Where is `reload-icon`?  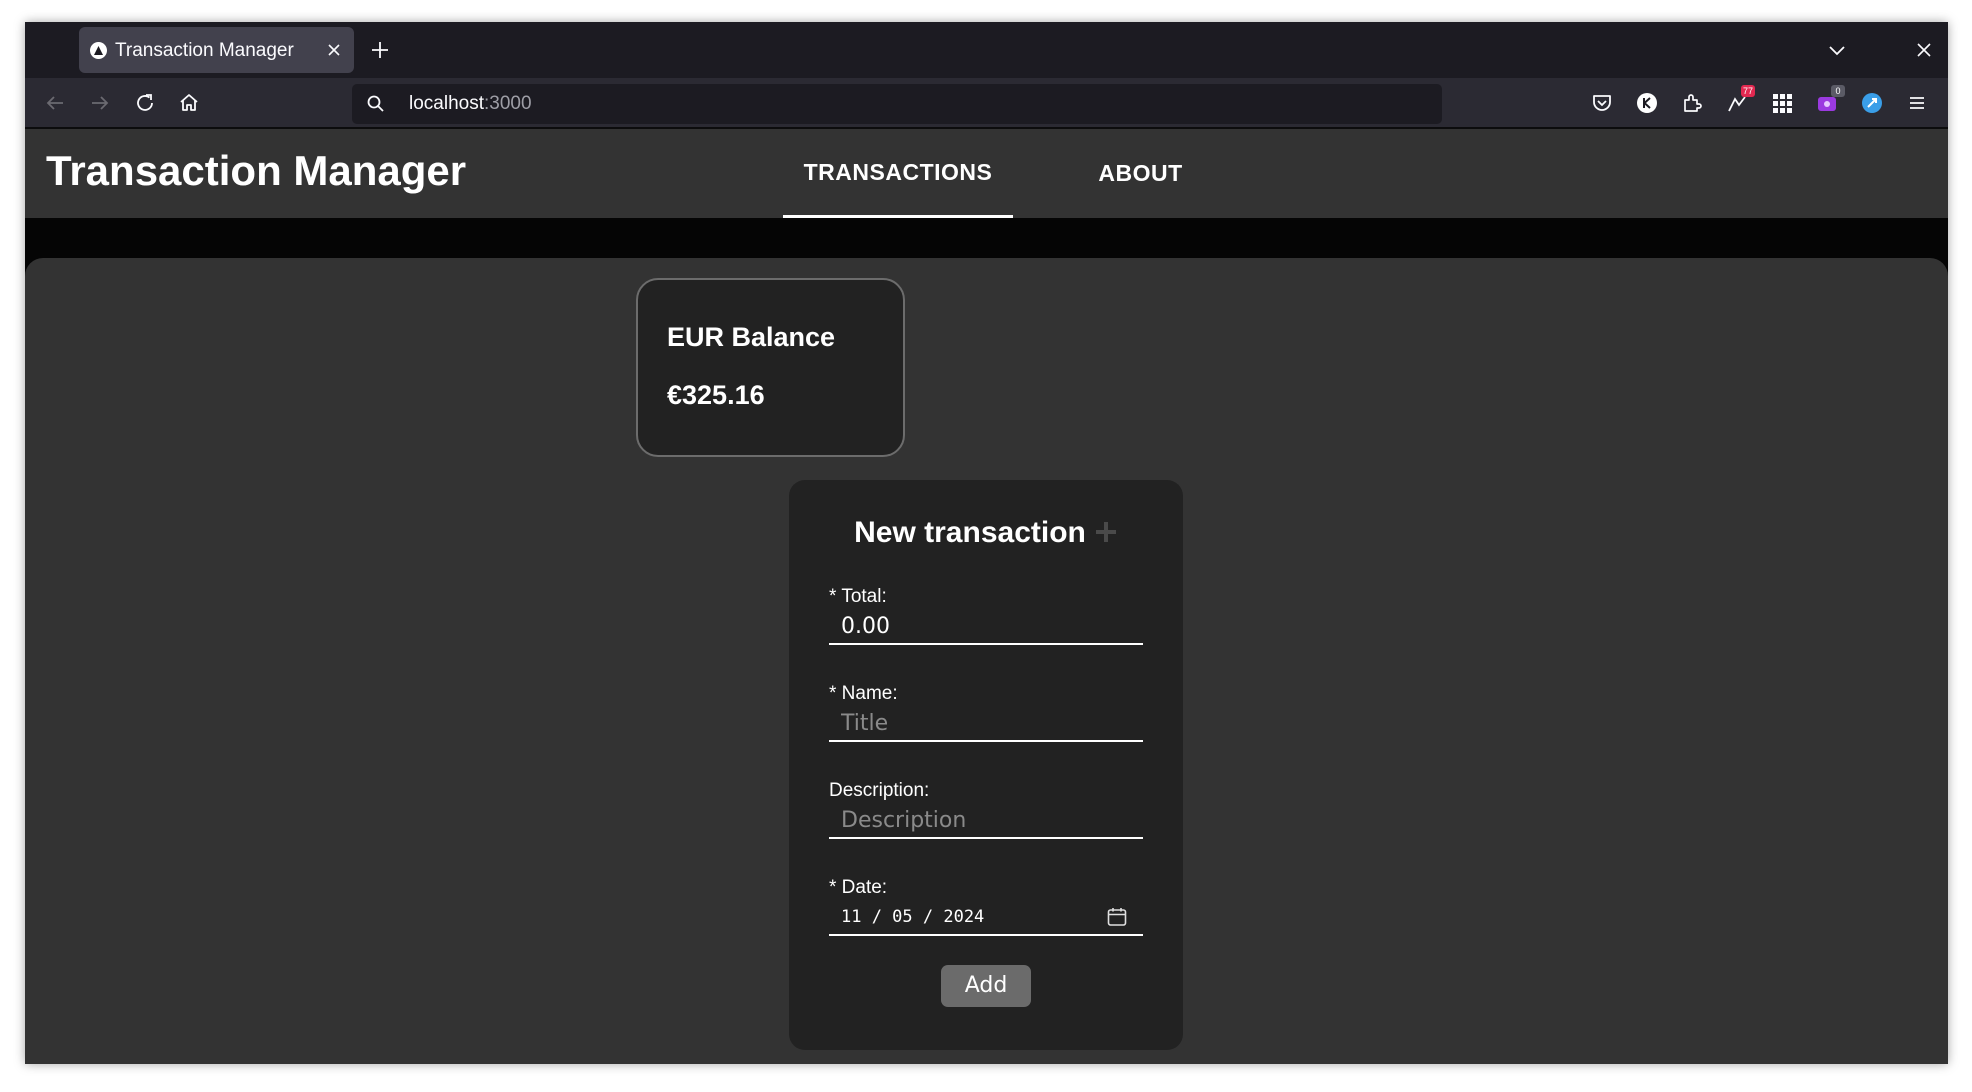 reload-icon is located at coordinates (145, 103).